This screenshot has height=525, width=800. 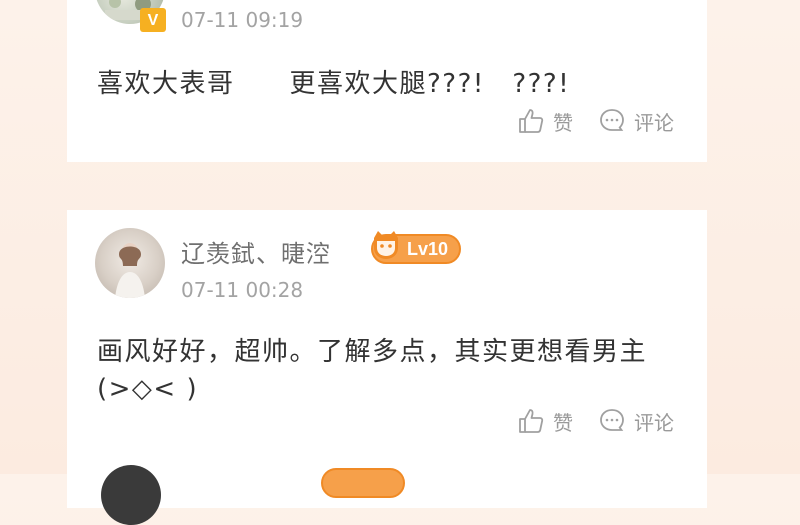 I want to click on level-badge: Lv10, so click(x=416, y=247).